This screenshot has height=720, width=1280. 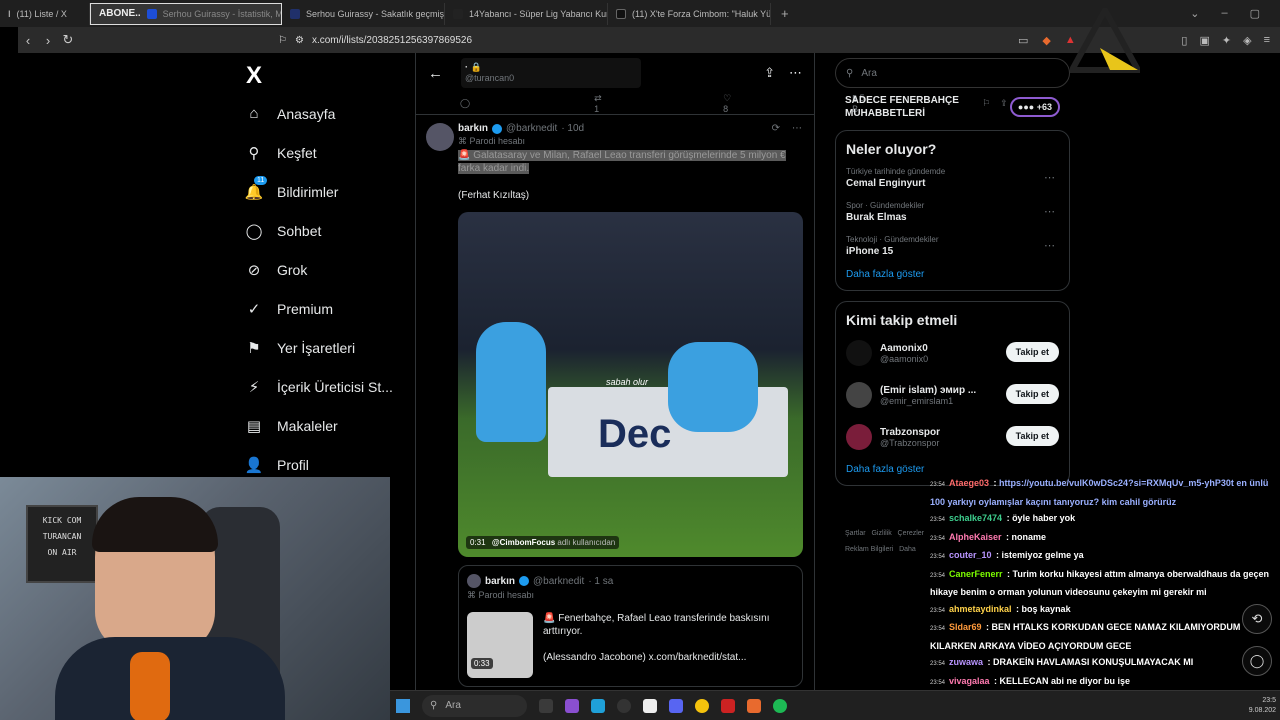 I want to click on new-tab-button: +, so click(x=785, y=13).